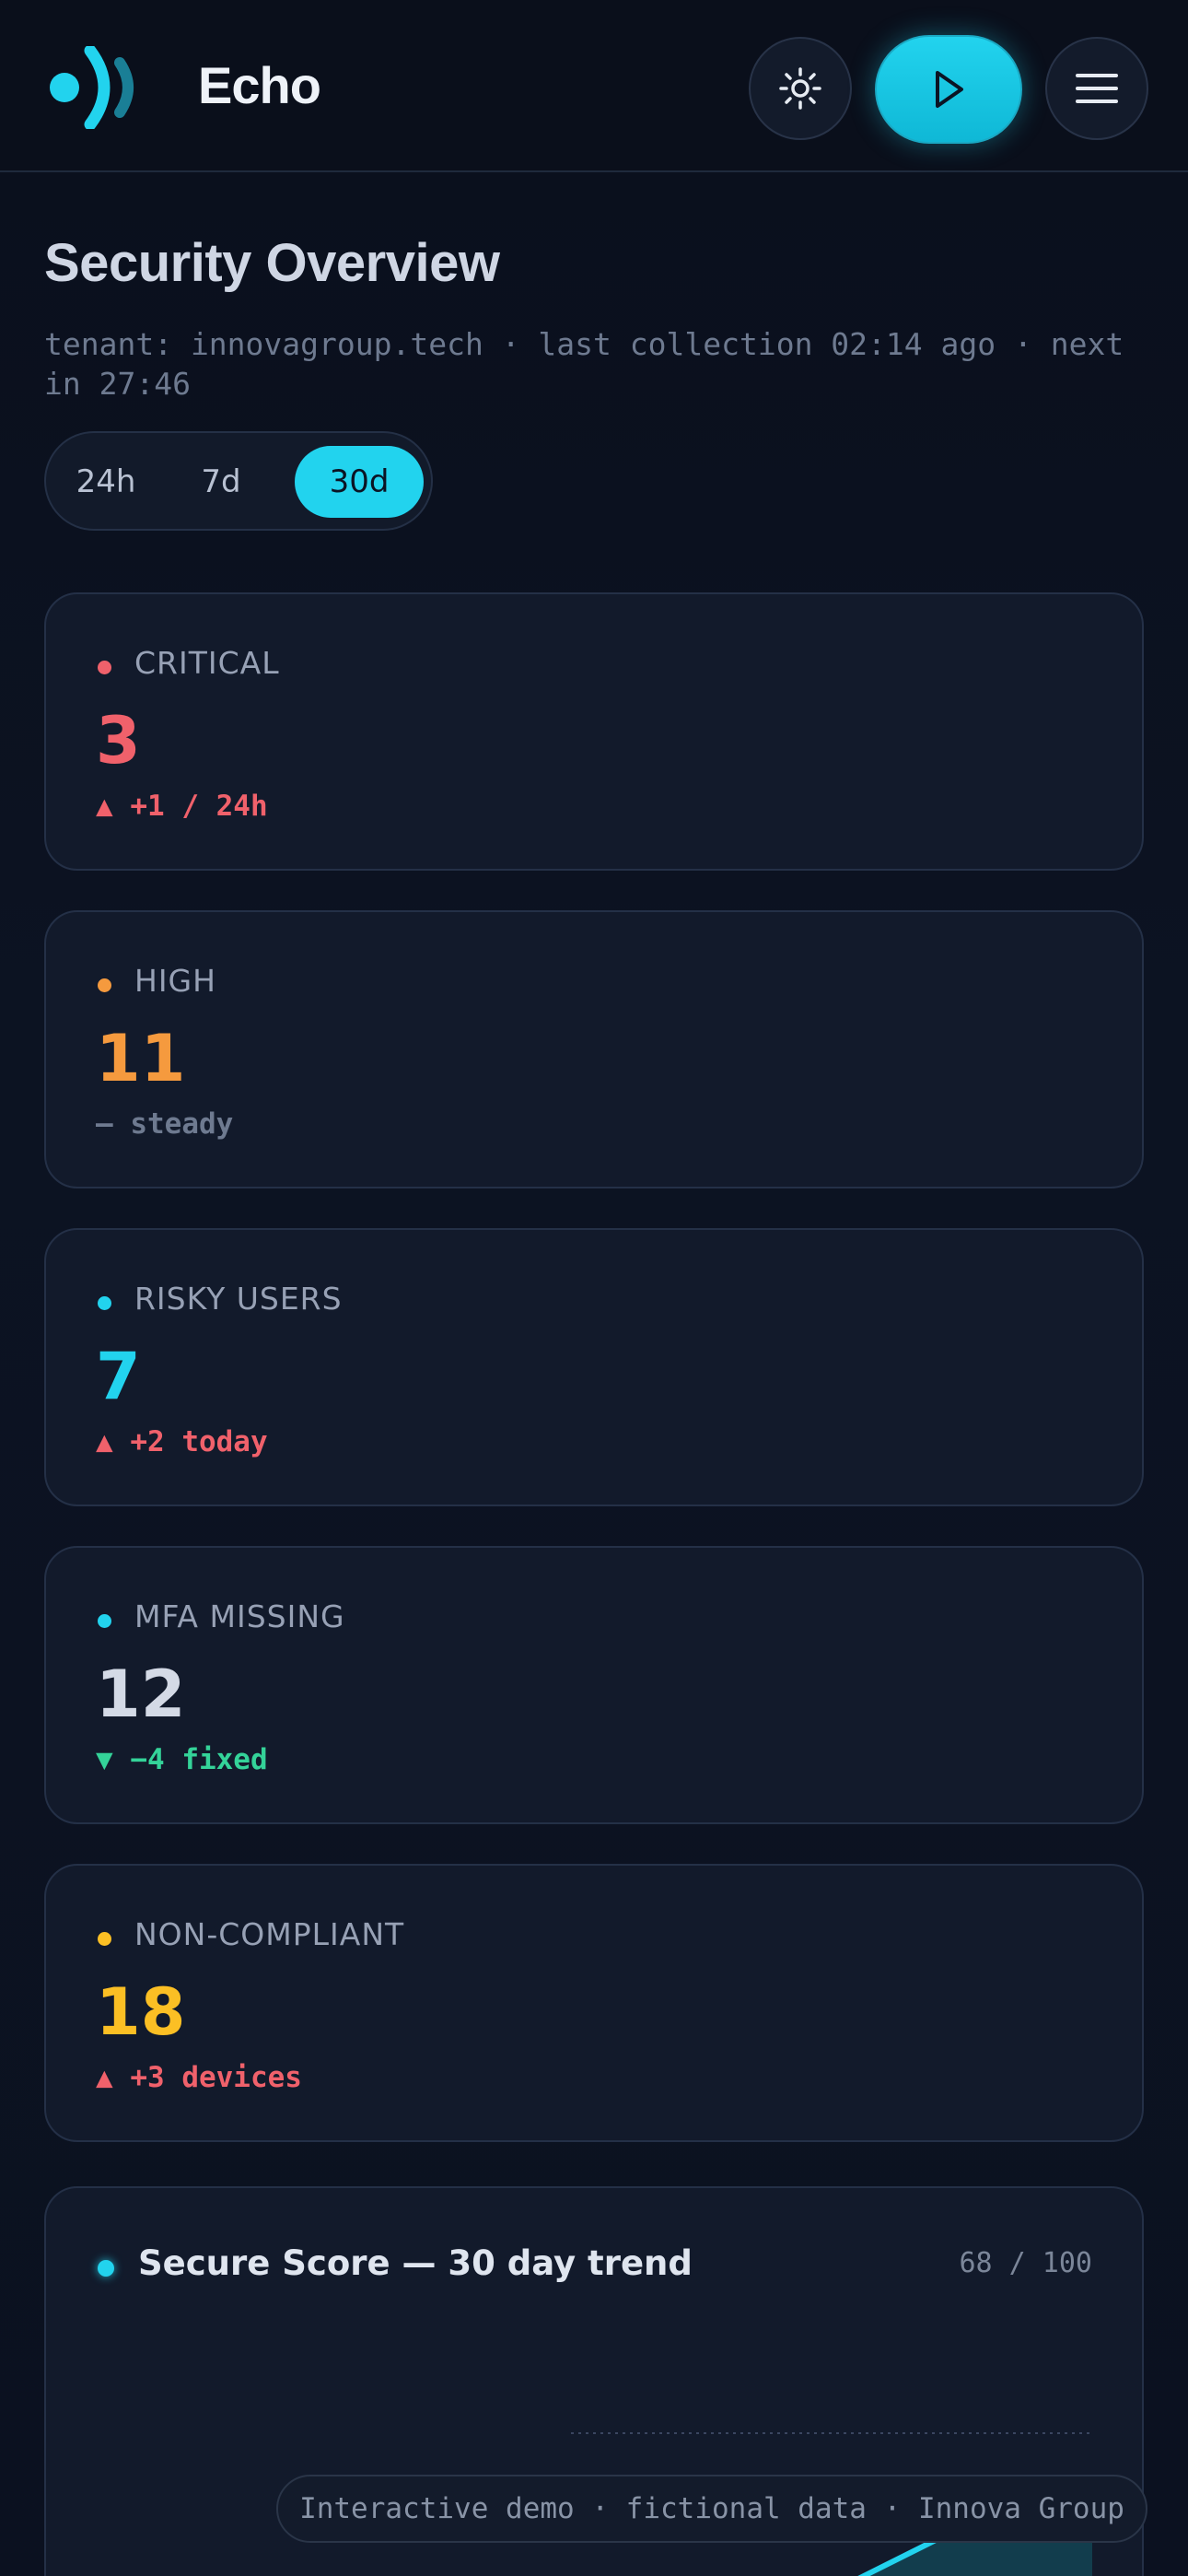 The width and height of the screenshot is (1188, 2576). What do you see at coordinates (269, 1934) in the screenshot?
I see `card-label: NON-COMPLIANT` at bounding box center [269, 1934].